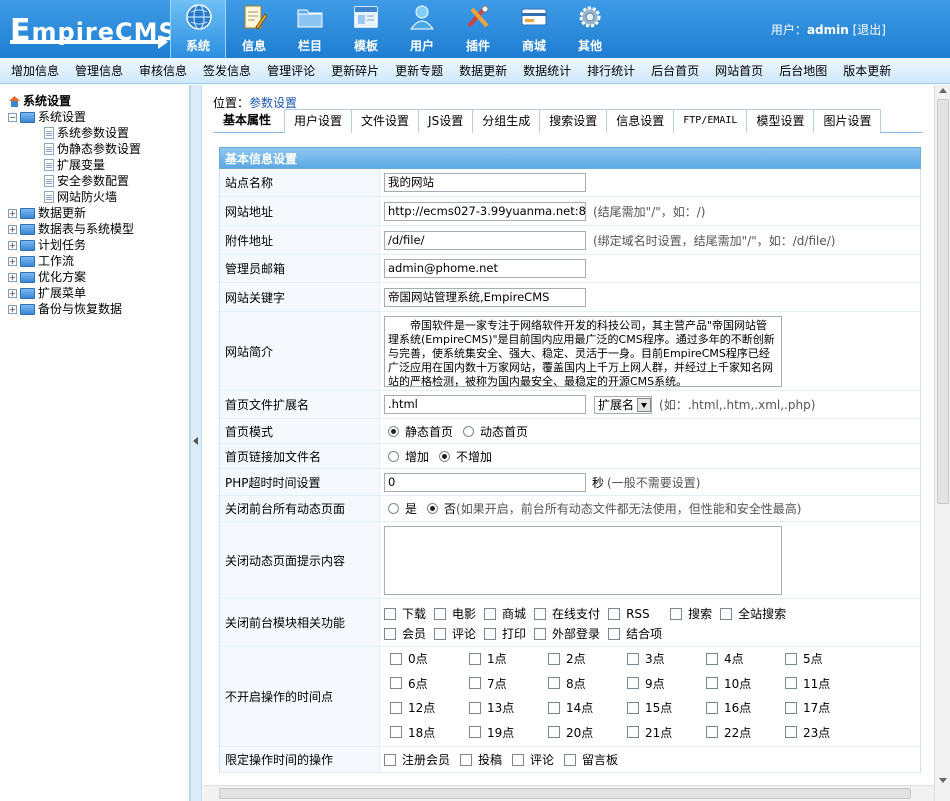 The image size is (950, 801). Describe the element at coordinates (74, 117) in the screenshot. I see `tree-group-system: − 系统设置` at that location.